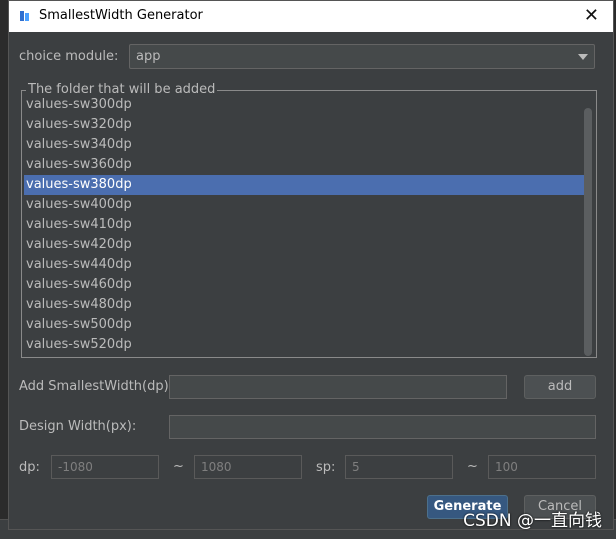  Describe the element at coordinates (583, 57) in the screenshot. I see `chevron-down-icon` at that location.